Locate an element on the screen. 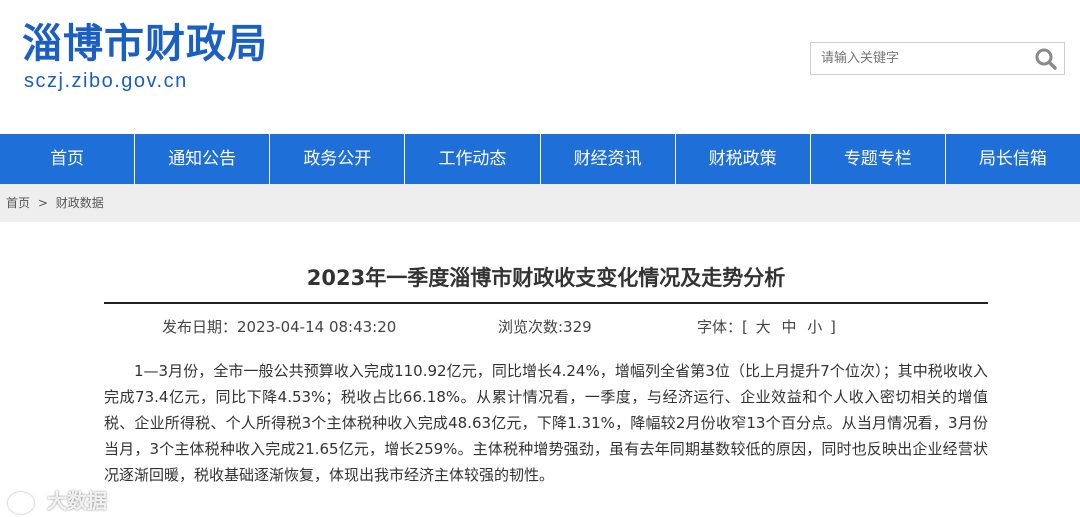  font-size-small-button: 小 is located at coordinates (814, 327).